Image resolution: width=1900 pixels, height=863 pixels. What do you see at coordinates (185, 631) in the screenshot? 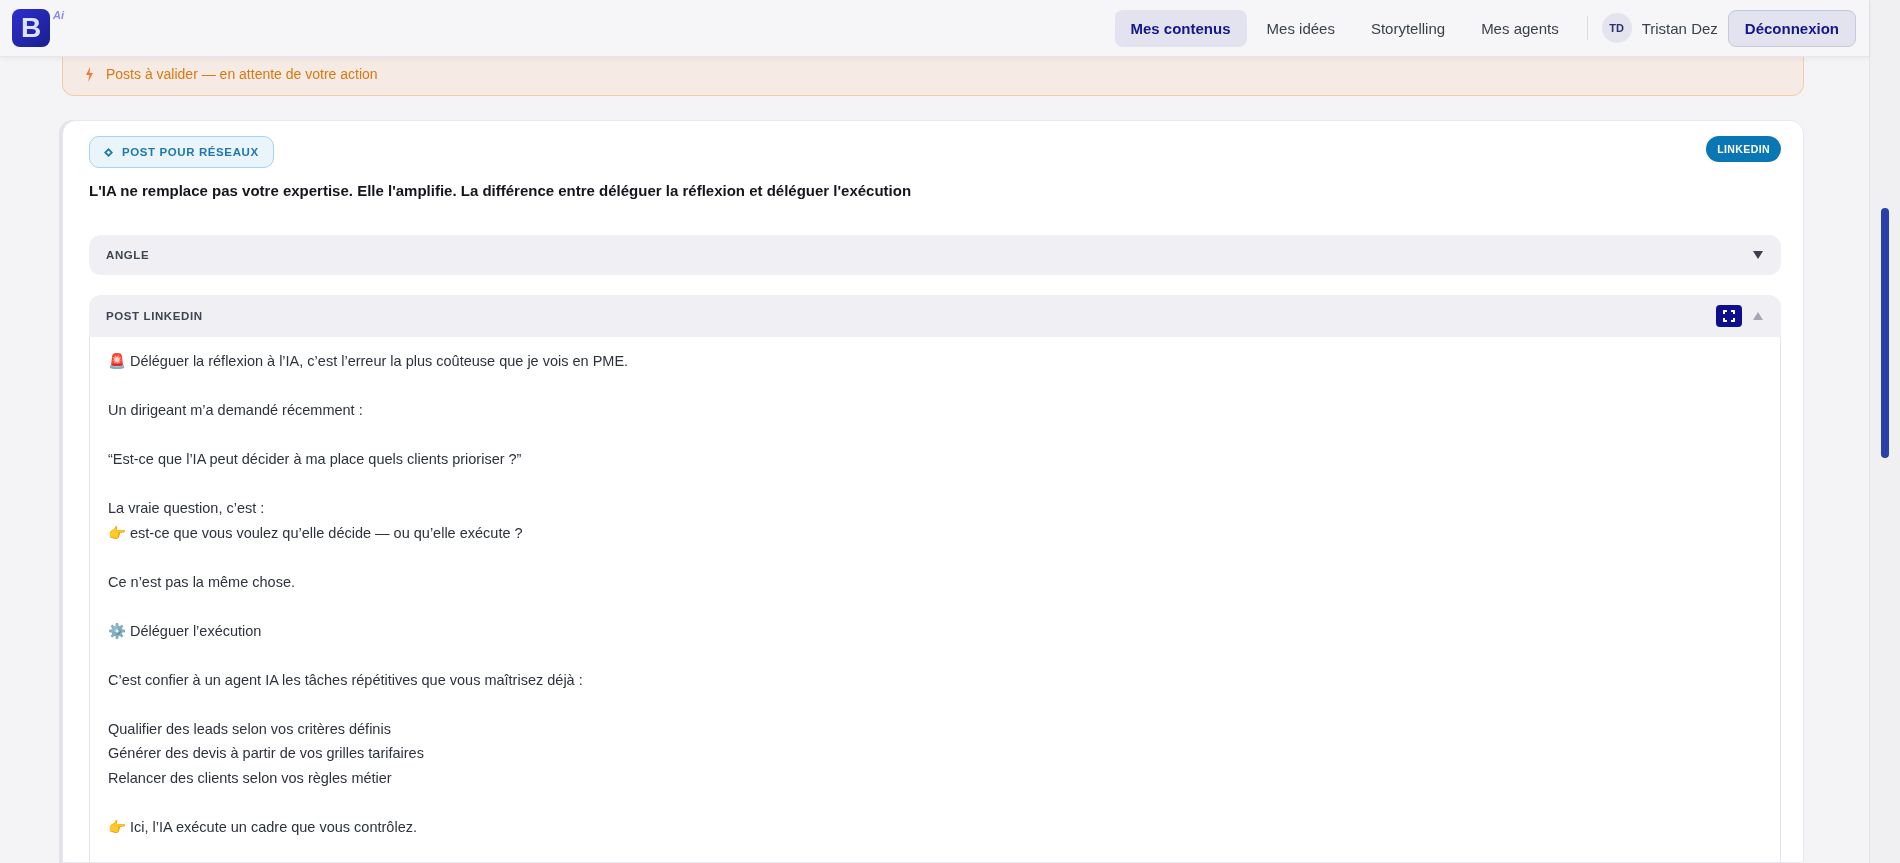
I see `post-text-line: ⚙ Déléguer l’exécution` at bounding box center [185, 631].